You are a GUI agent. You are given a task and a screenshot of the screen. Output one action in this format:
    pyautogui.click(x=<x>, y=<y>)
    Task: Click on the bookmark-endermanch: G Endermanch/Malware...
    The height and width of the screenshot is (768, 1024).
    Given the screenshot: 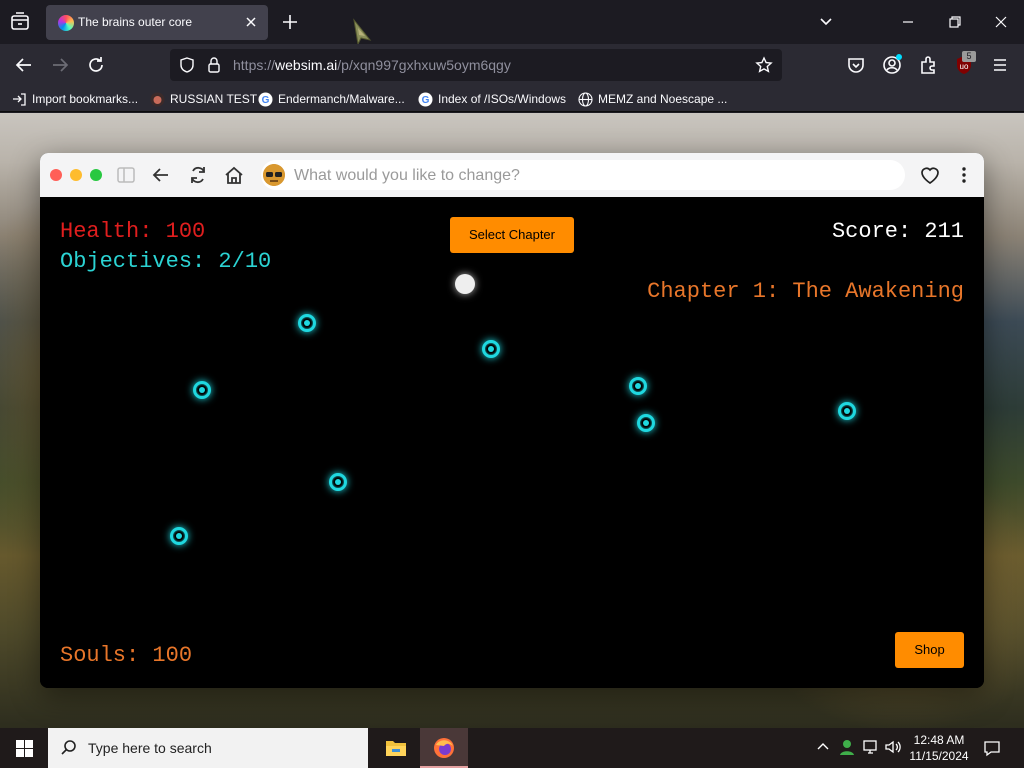 What is the action you would take?
    pyautogui.click(x=331, y=99)
    